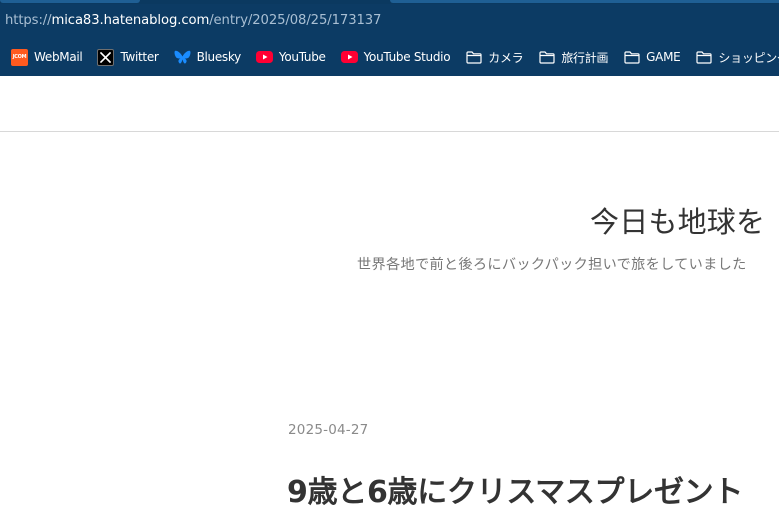  I want to click on webmail-icon: JCOM, so click(19, 57).